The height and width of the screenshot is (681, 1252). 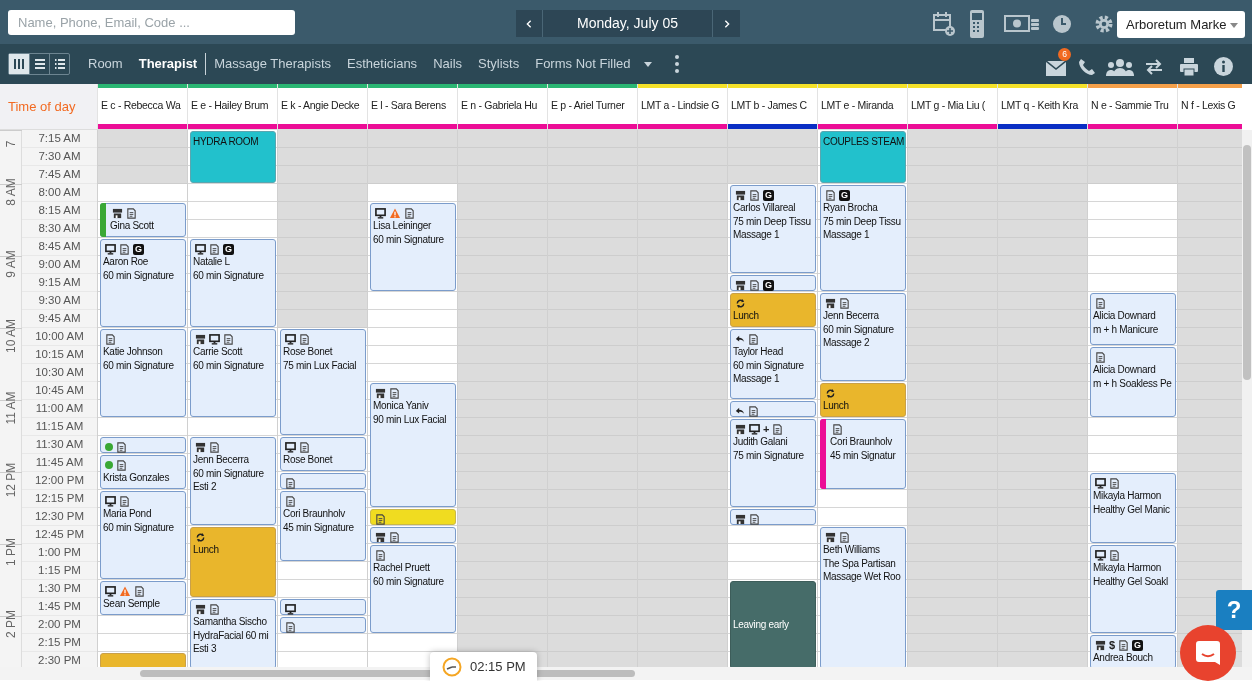 What do you see at coordinates (583, 64) in the screenshot?
I see `filter-tab: Forms Not Filled` at bounding box center [583, 64].